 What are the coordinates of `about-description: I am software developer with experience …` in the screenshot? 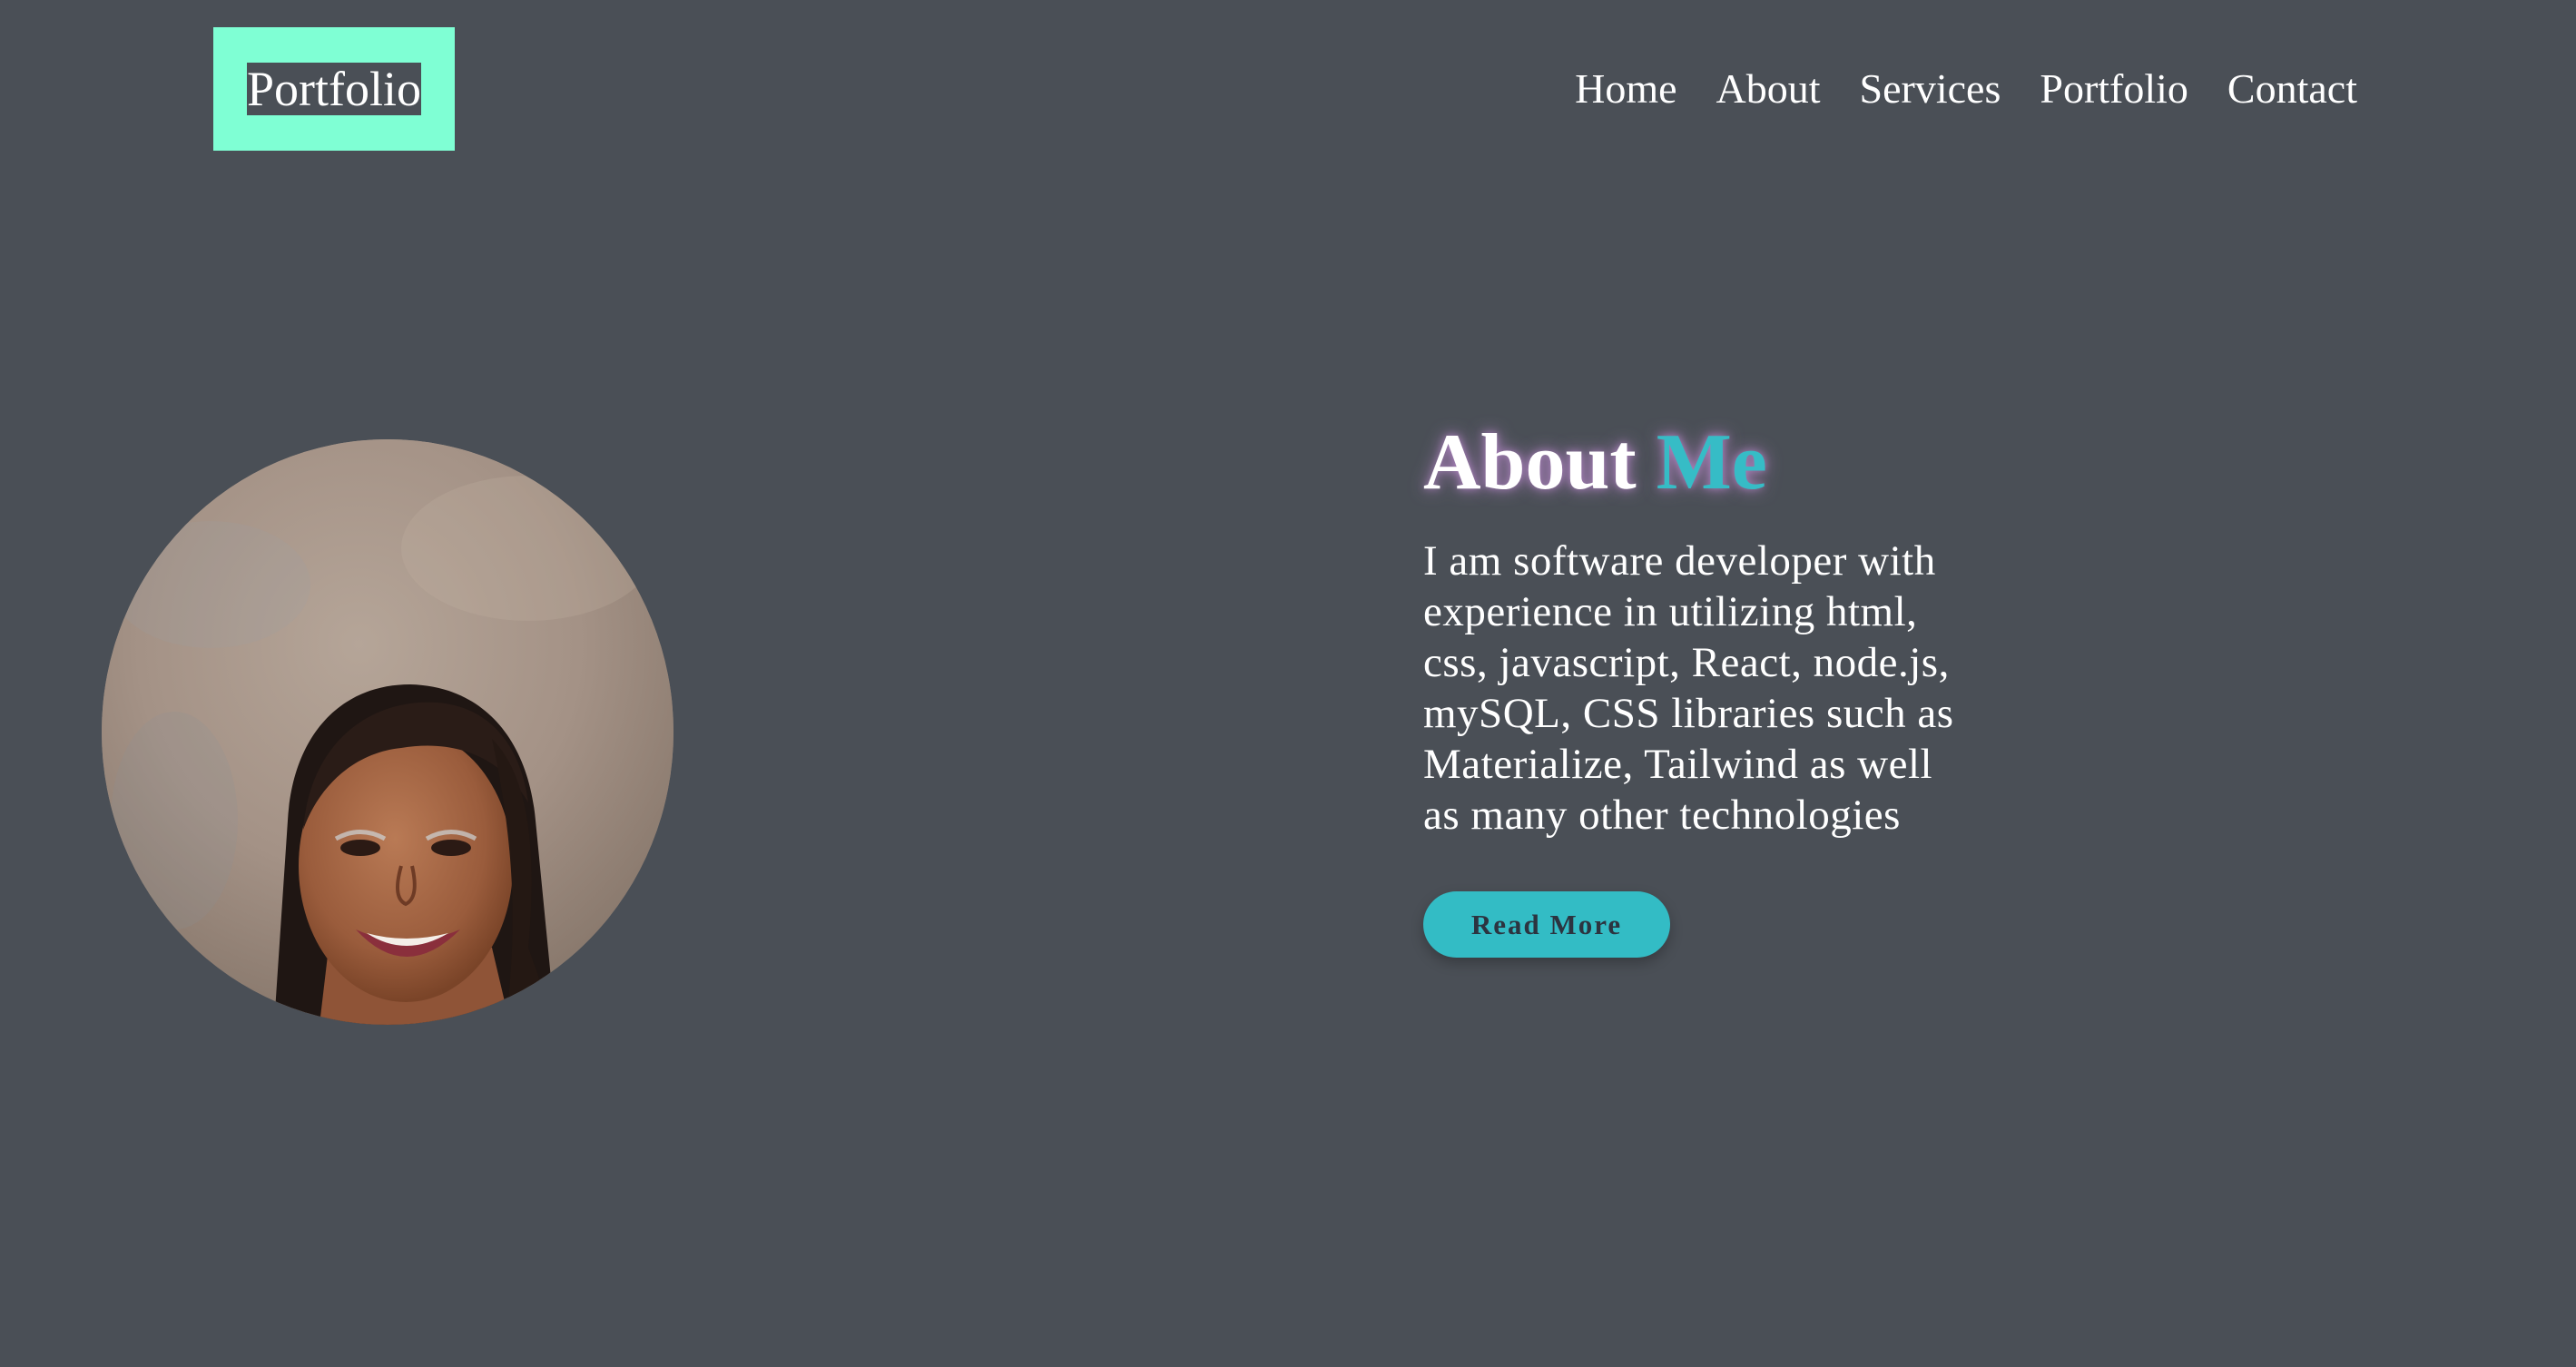 It's located at (1688, 688).